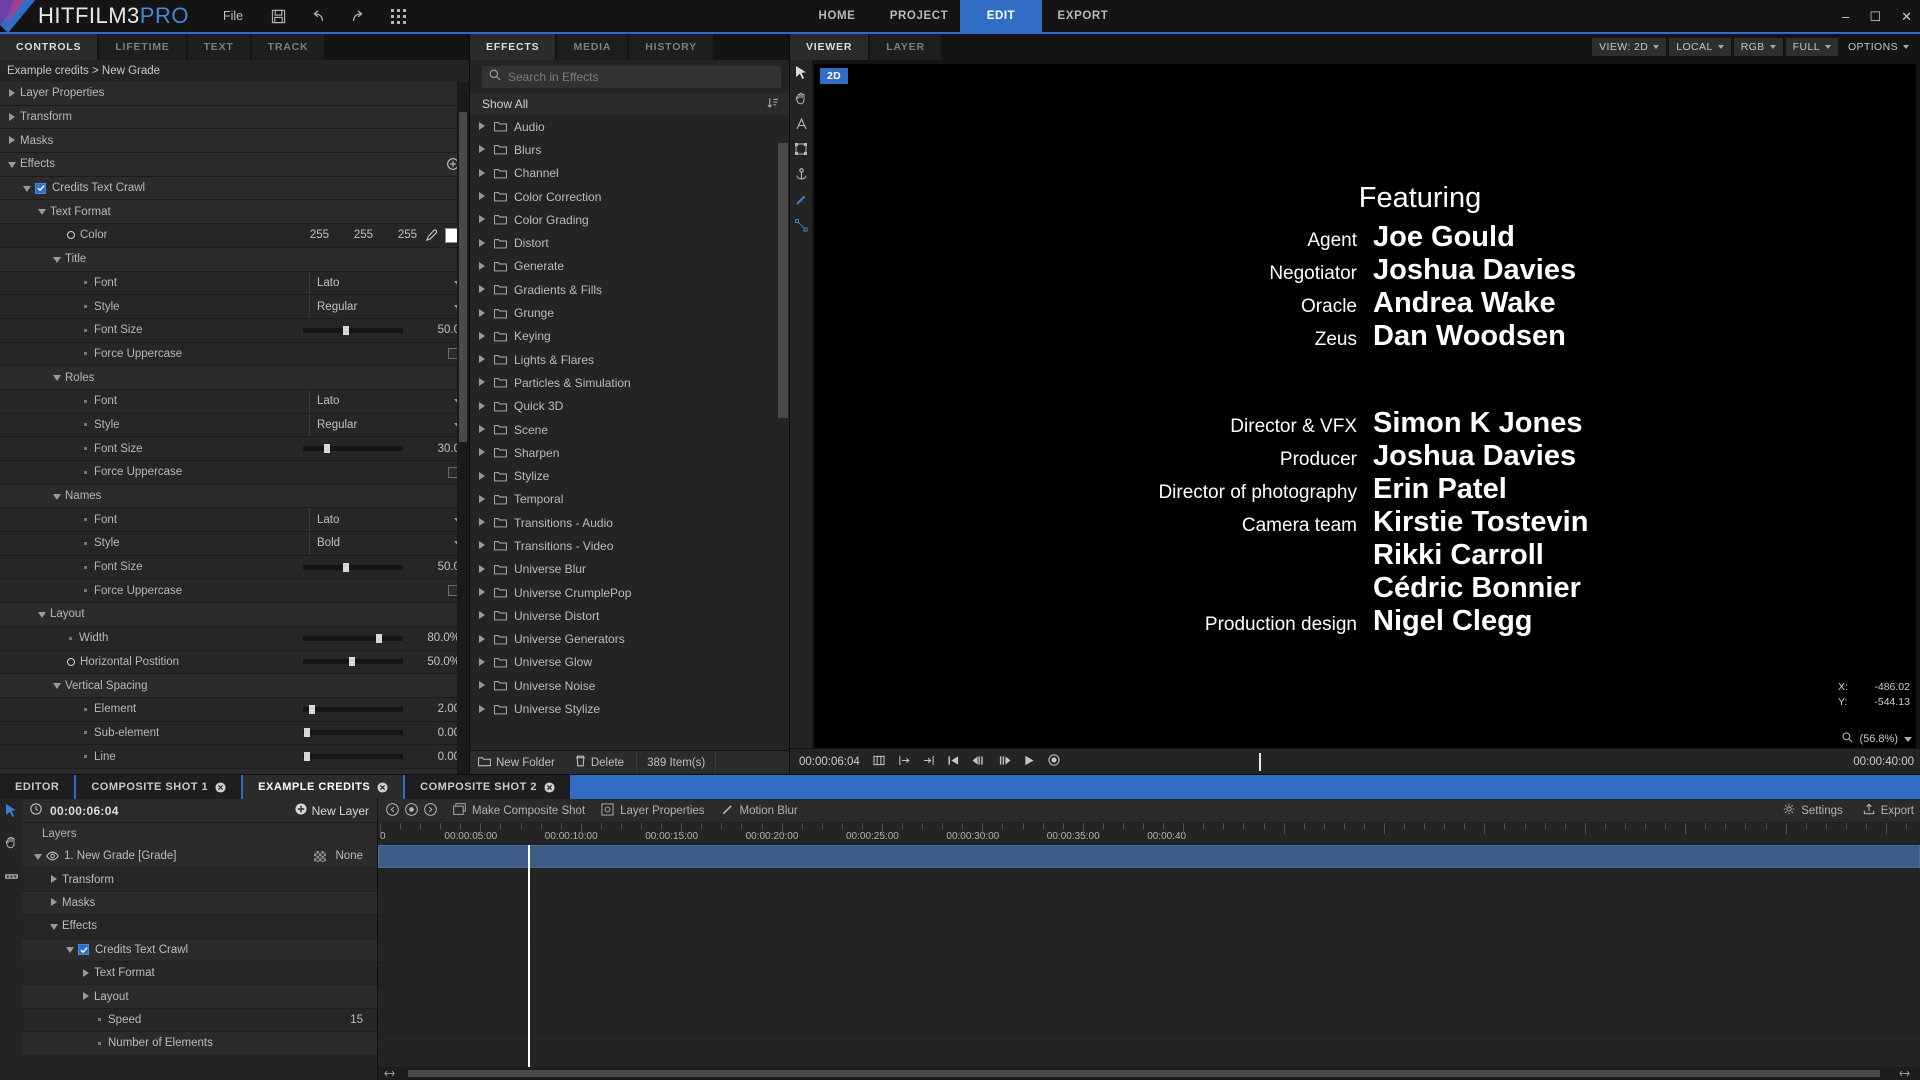 The image size is (1920, 1080). What do you see at coordinates (629, 359) in the screenshot?
I see `effects-folder-row: Lights & Flares` at bounding box center [629, 359].